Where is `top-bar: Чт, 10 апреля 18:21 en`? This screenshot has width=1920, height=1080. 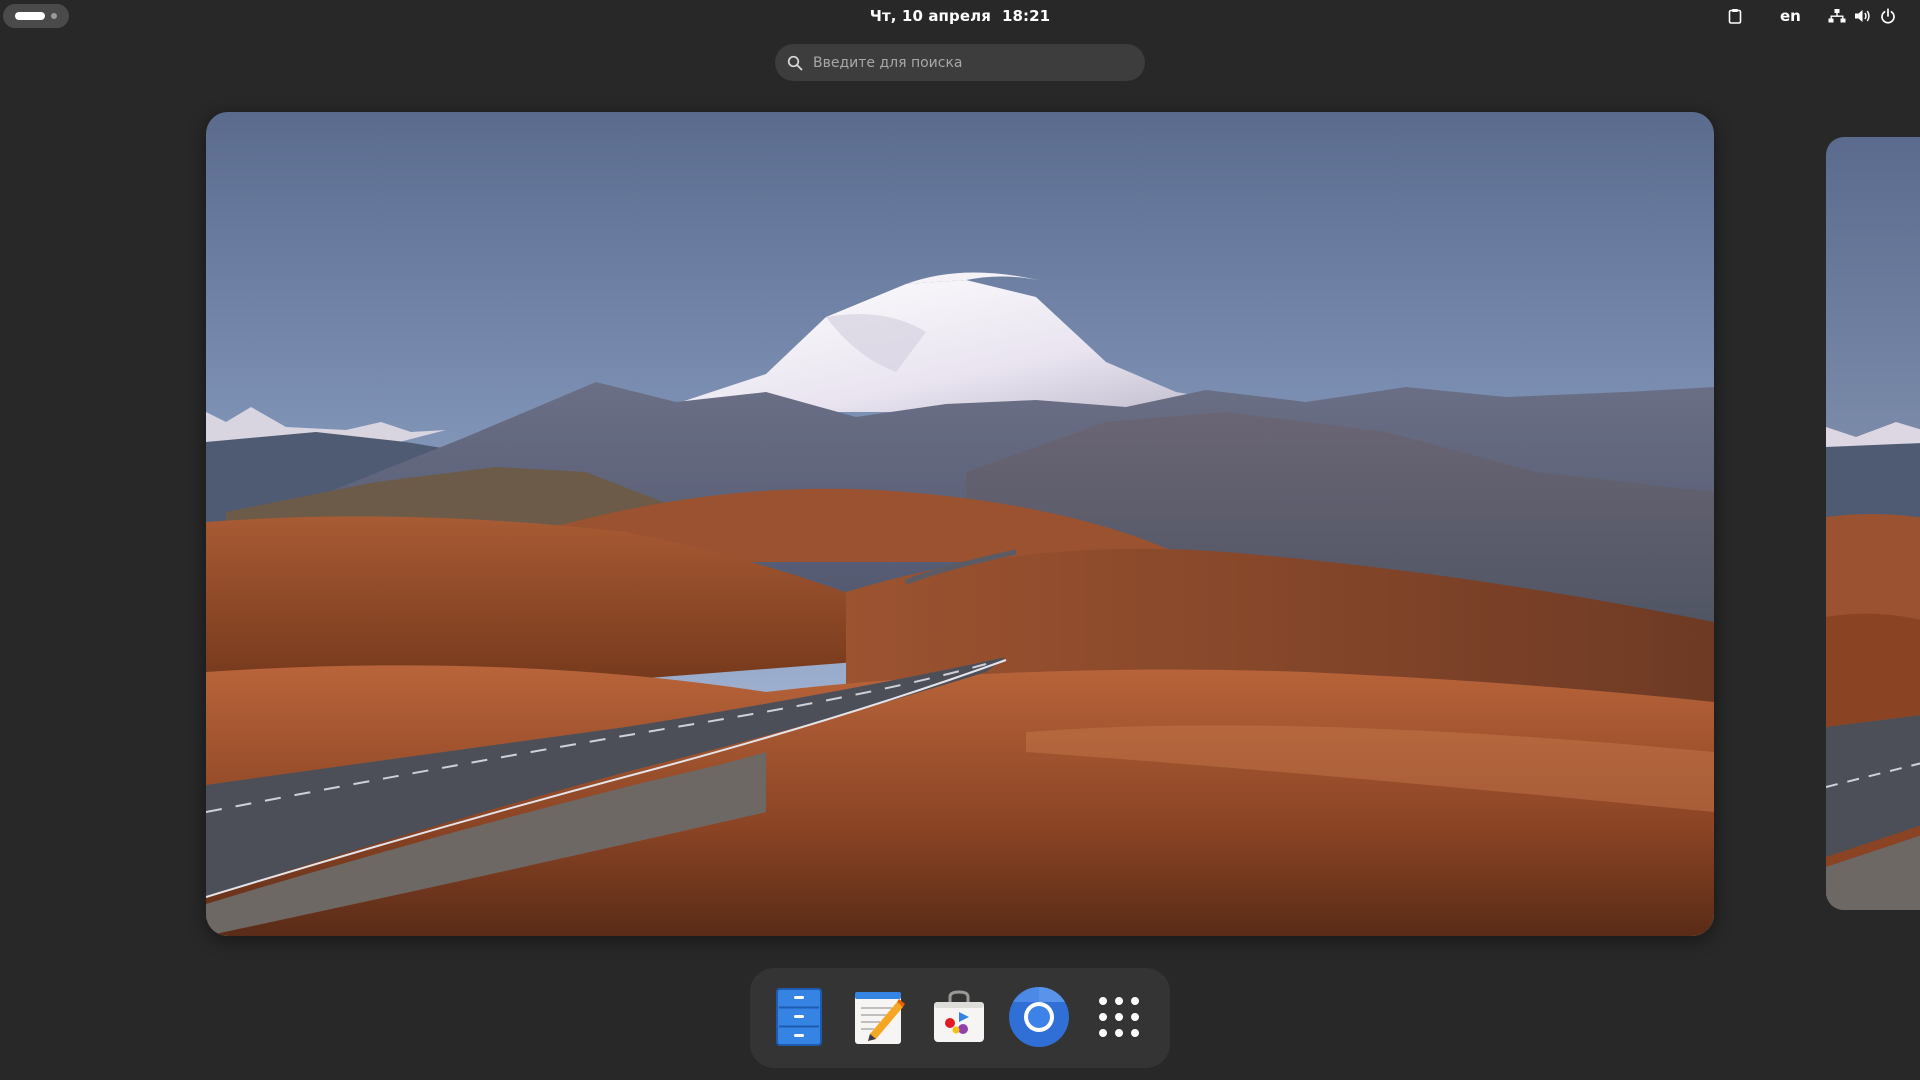
top-bar: Чт, 10 апреля 18:21 en is located at coordinates (960, 16).